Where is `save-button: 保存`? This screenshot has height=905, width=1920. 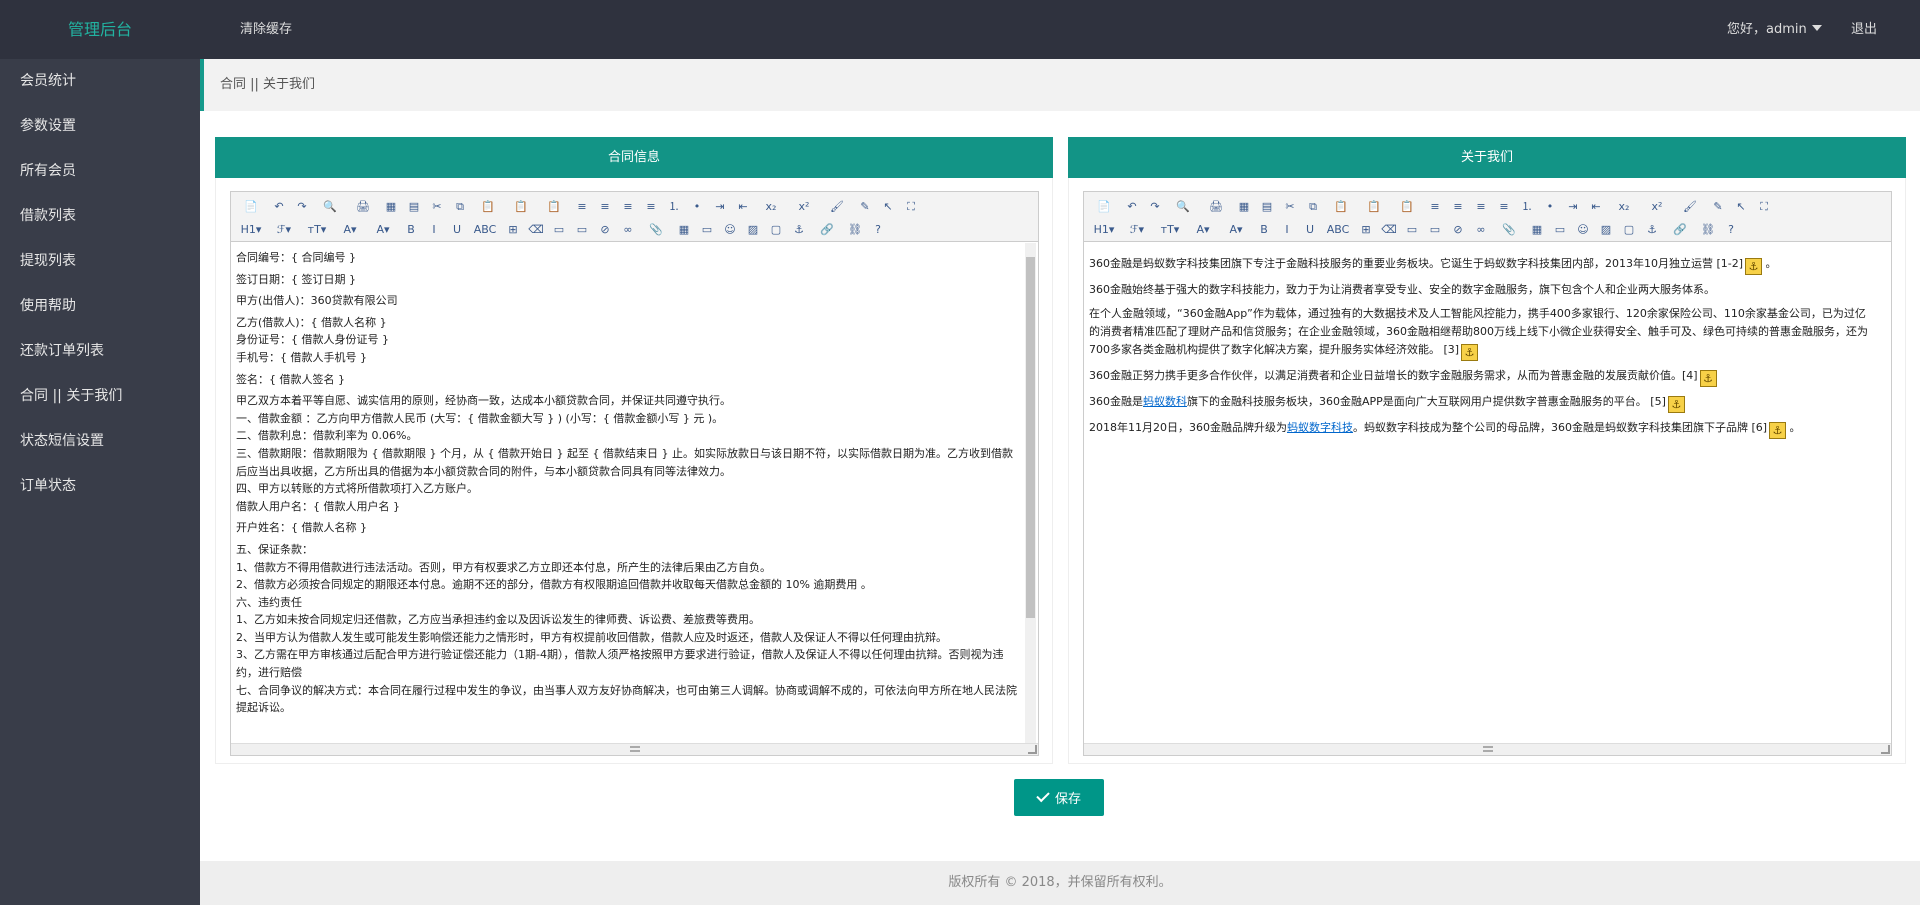
save-button: 保存 is located at coordinates (1059, 797).